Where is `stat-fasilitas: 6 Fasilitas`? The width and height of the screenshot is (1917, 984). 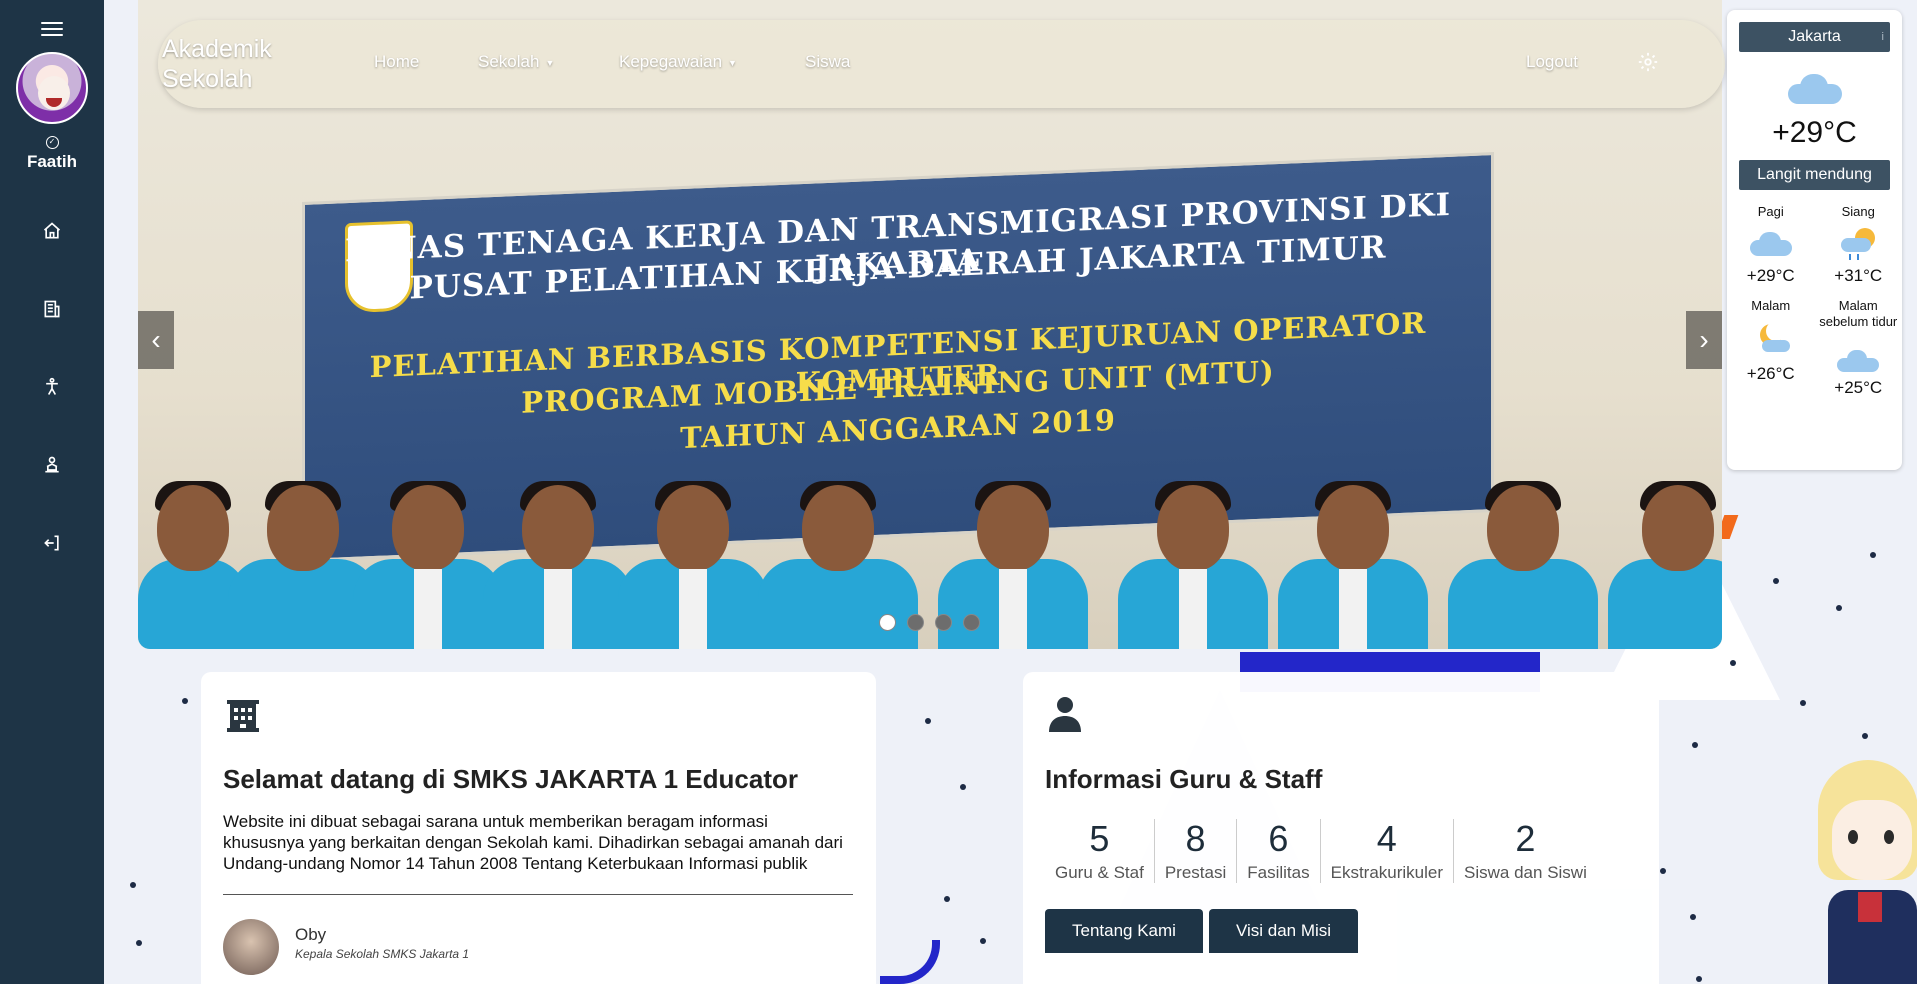 stat-fasilitas: 6 Fasilitas is located at coordinates (1279, 850).